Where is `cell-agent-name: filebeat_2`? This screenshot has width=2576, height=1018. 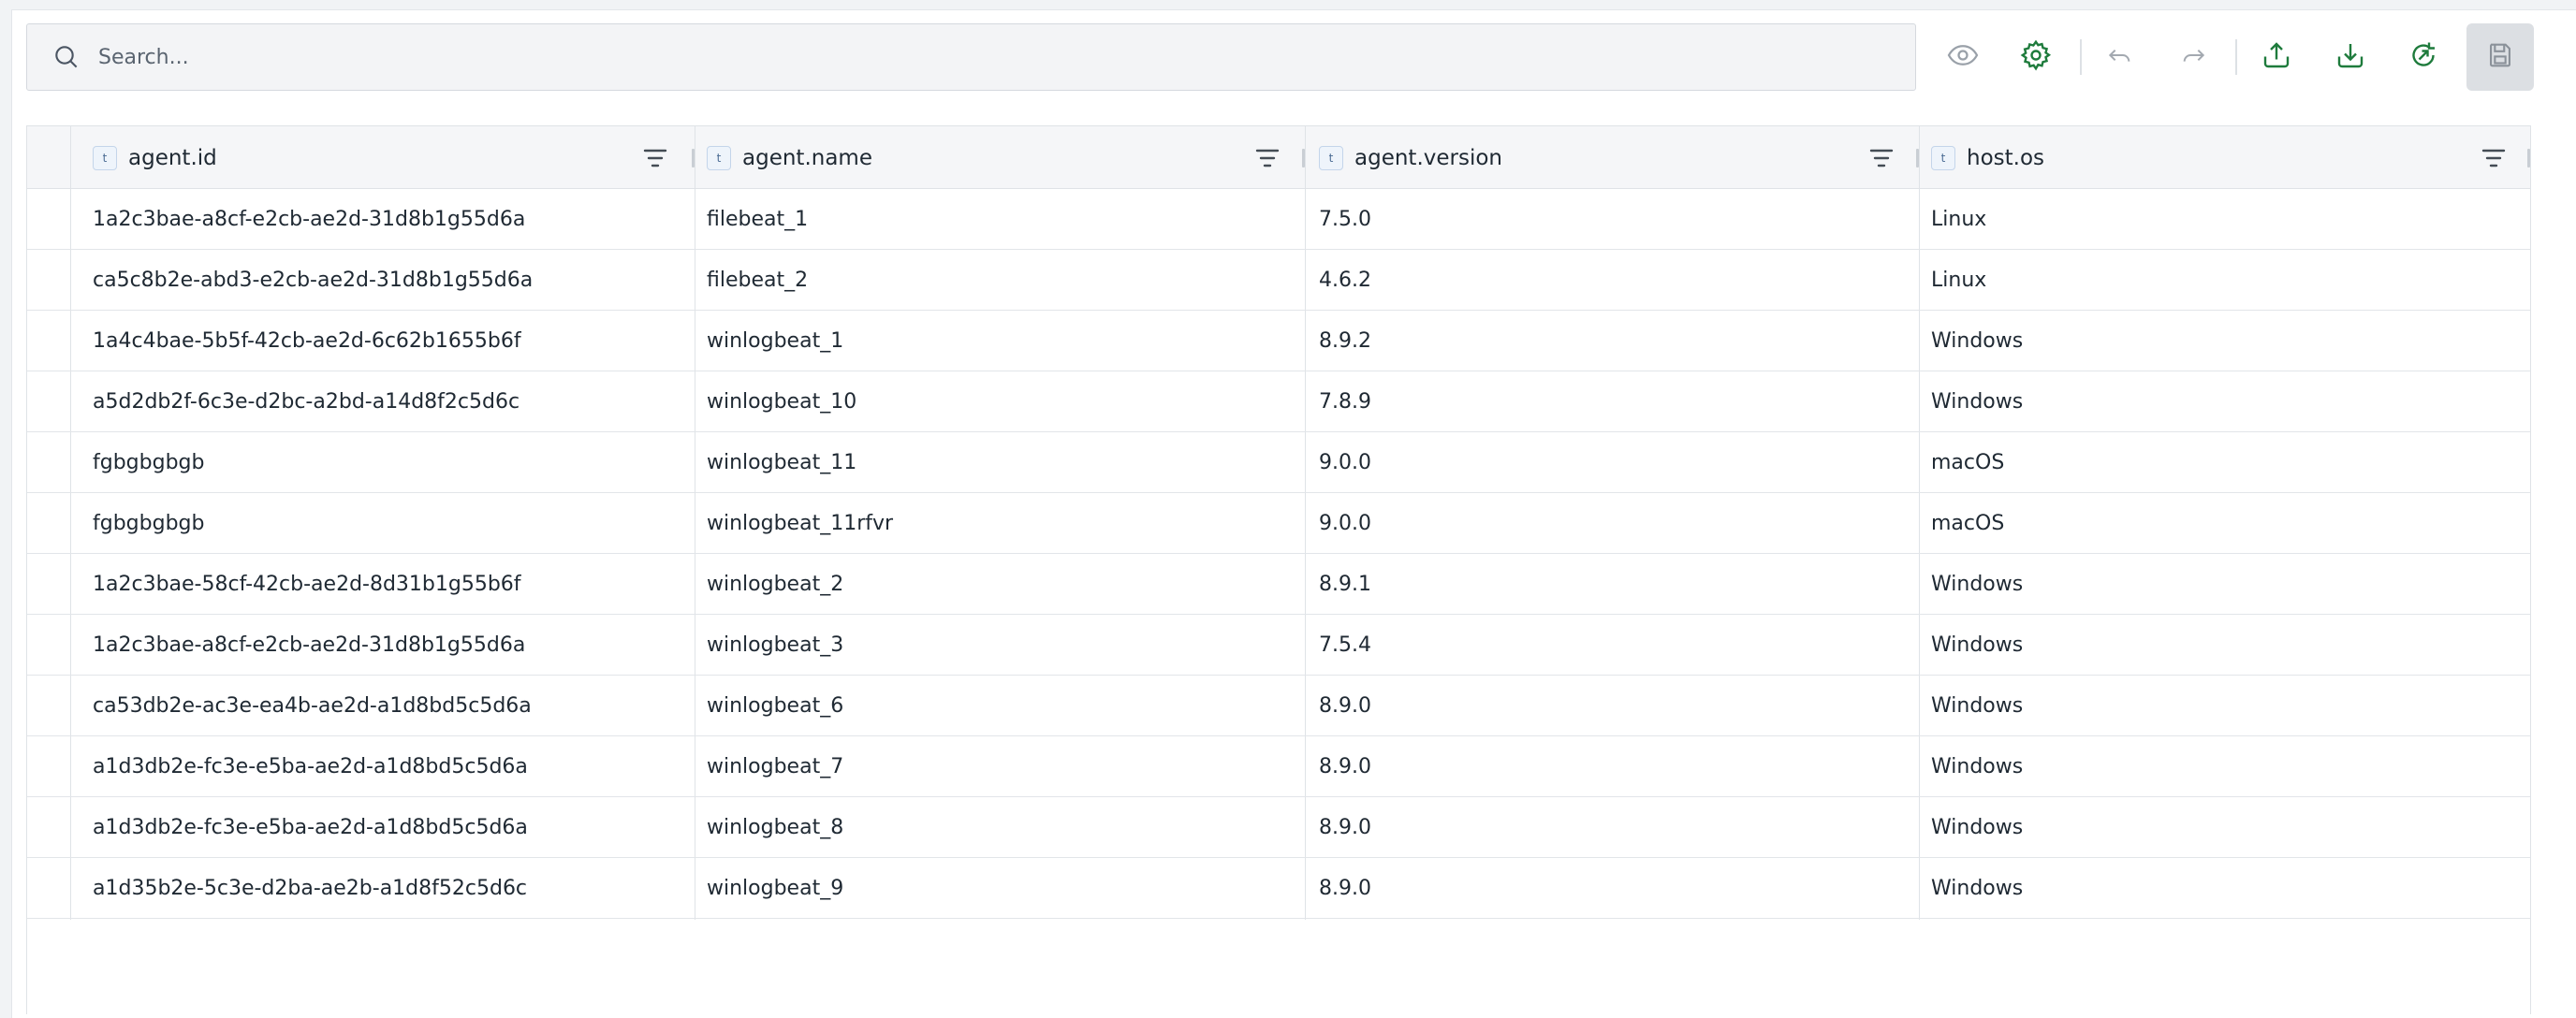 cell-agent-name: filebeat_2 is located at coordinates (757, 280).